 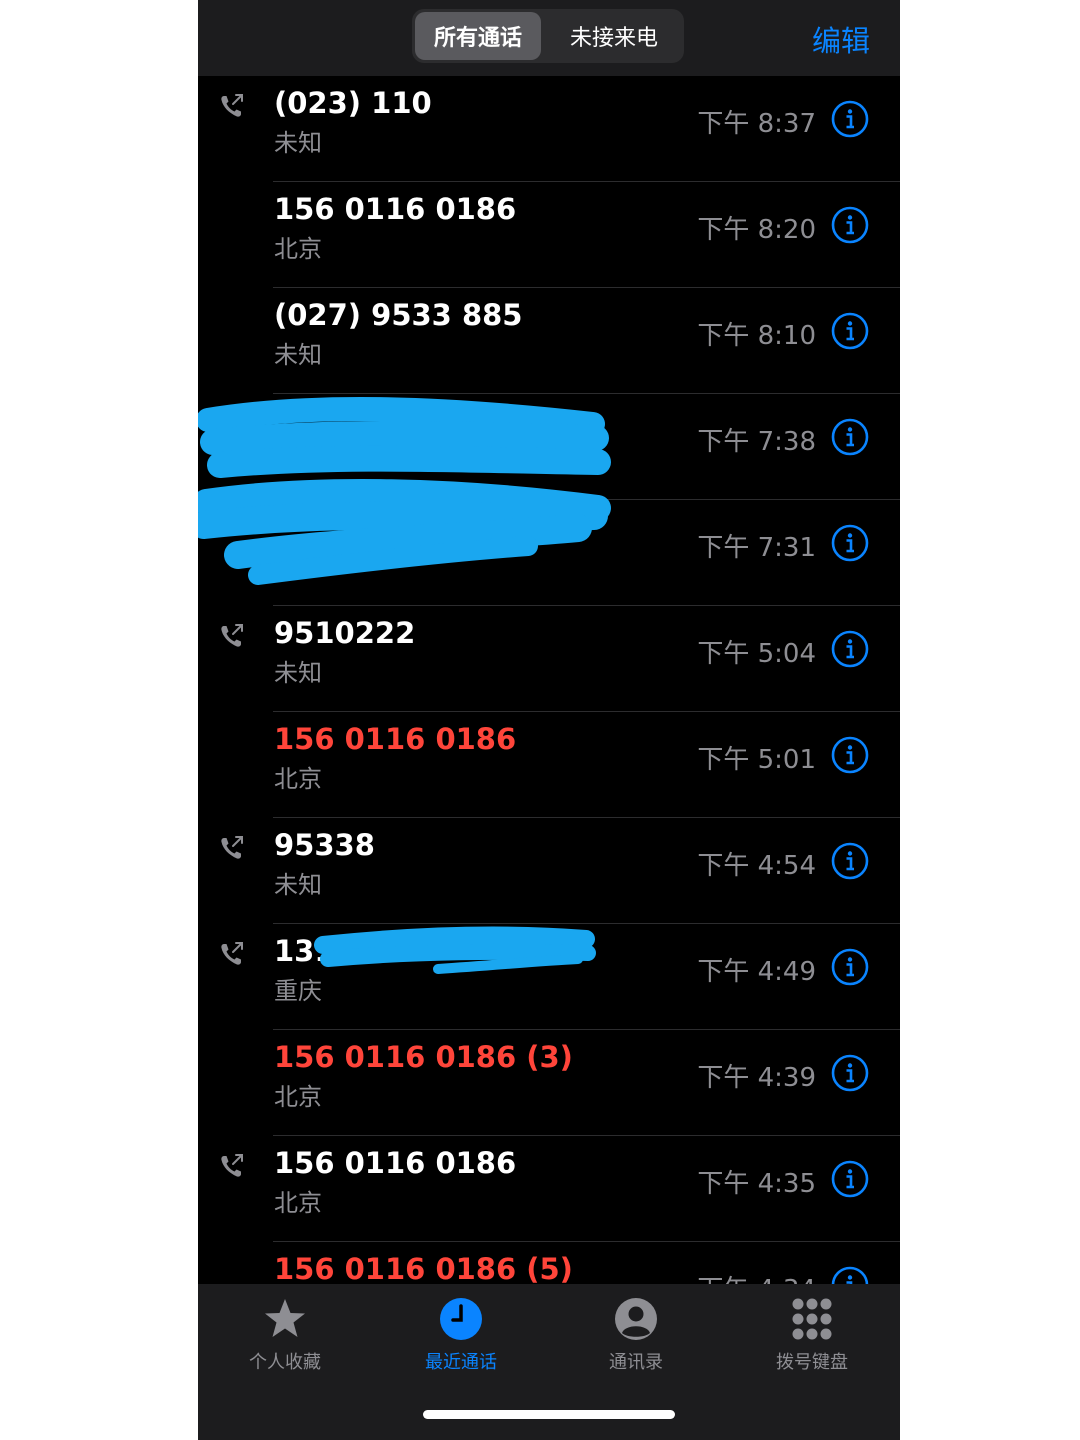 What do you see at coordinates (756, 124) in the screenshot?
I see `call-time: 下午 8:37` at bounding box center [756, 124].